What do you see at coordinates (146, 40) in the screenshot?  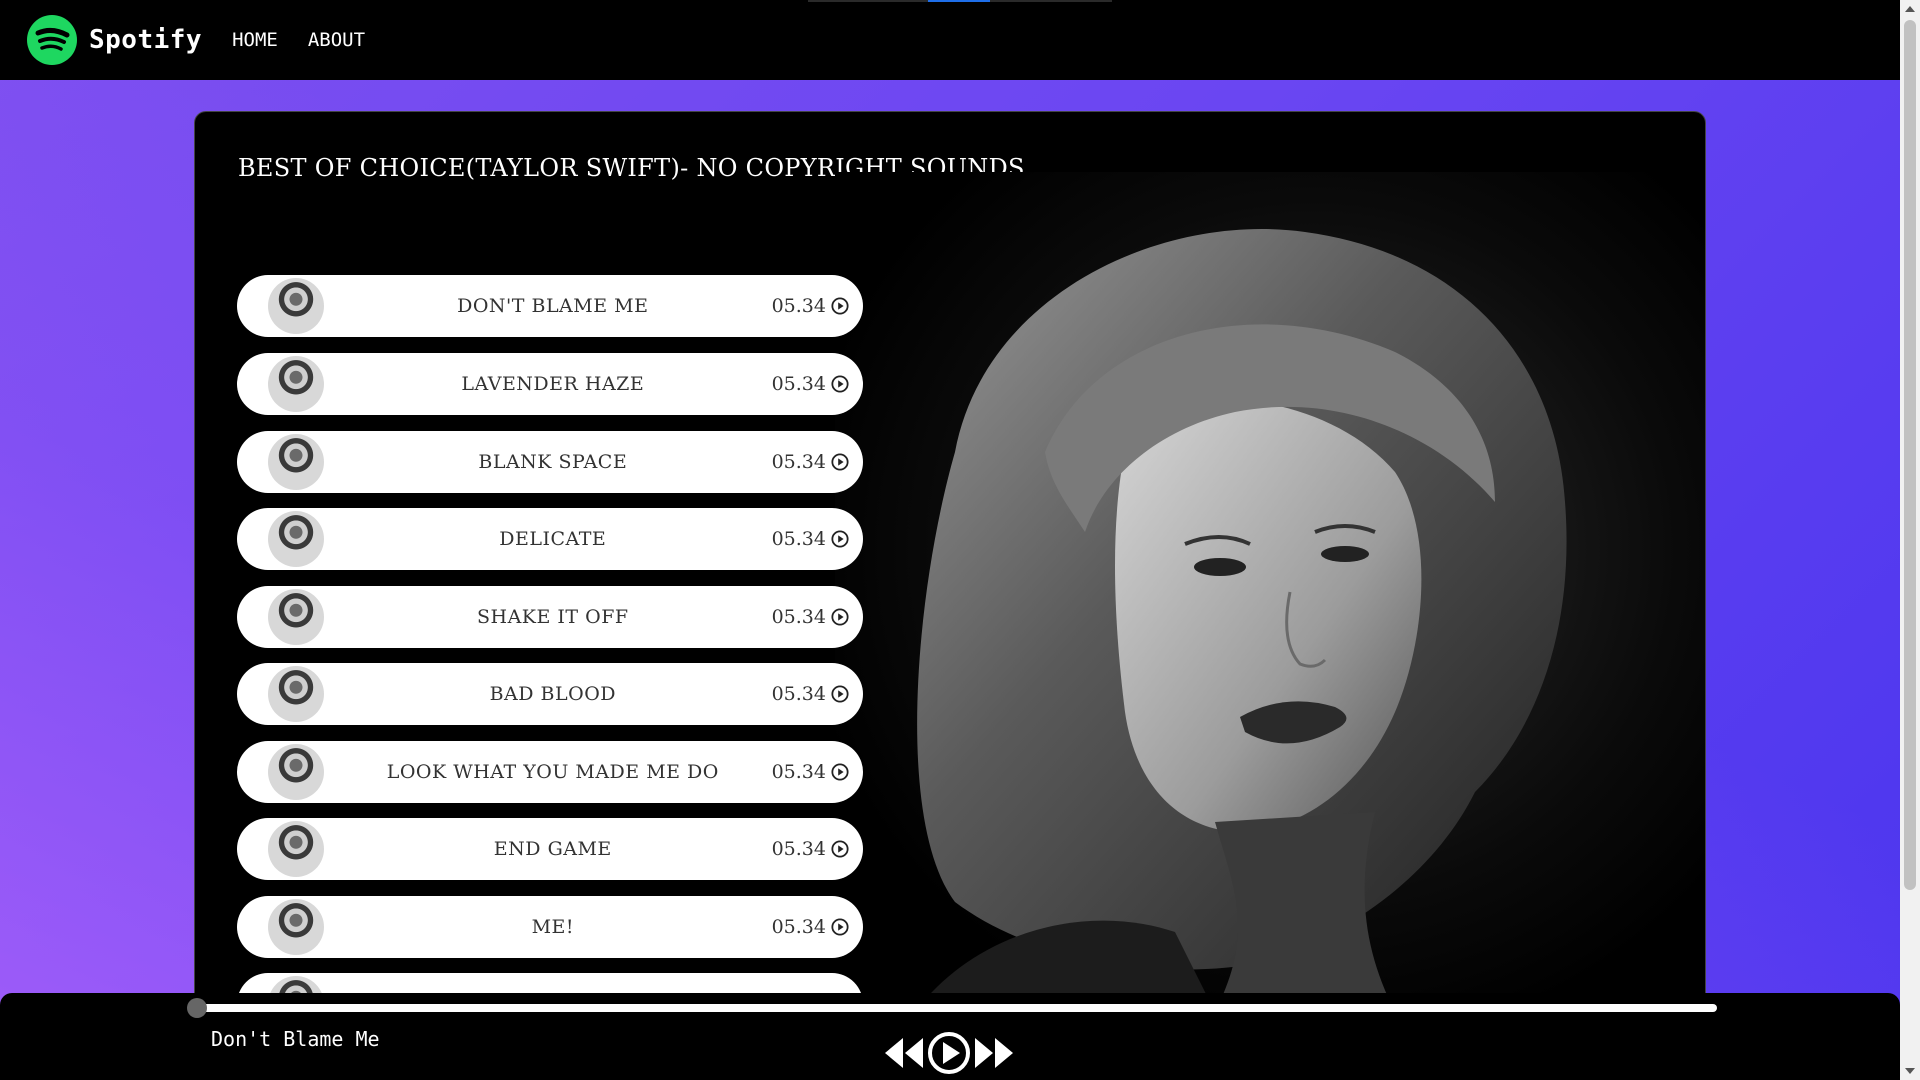 I see `brand-name: Spotify` at bounding box center [146, 40].